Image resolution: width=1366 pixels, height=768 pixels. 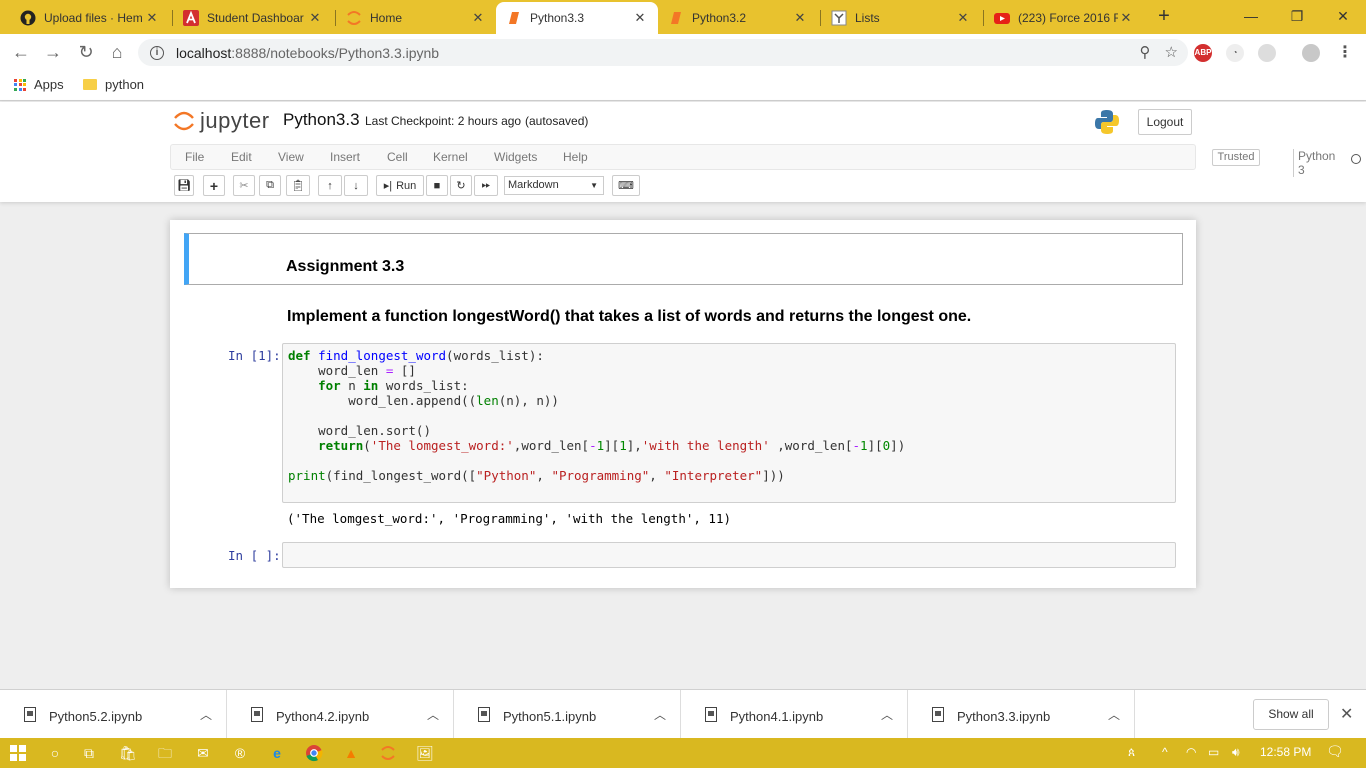 What do you see at coordinates (461, 185) in the screenshot?
I see `restart-button: ↻` at bounding box center [461, 185].